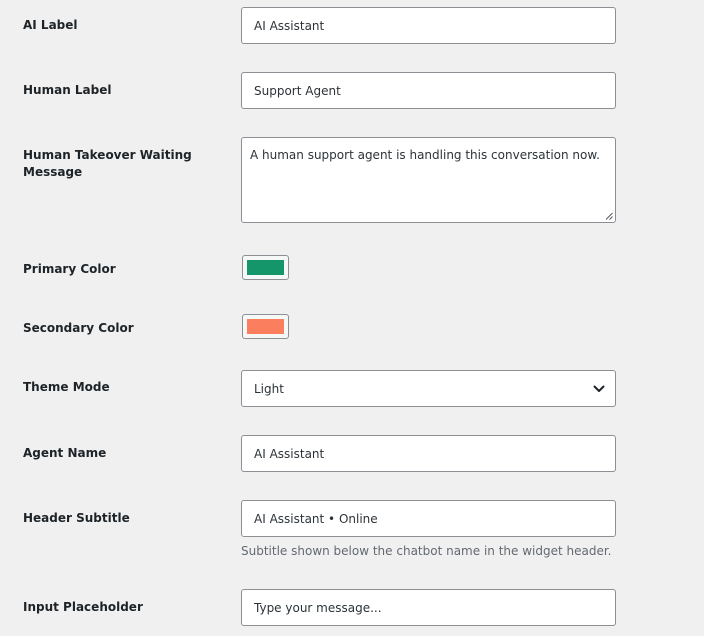  Describe the element at coordinates (289, 453) in the screenshot. I see `agent-name-value: AI Assistant` at that location.